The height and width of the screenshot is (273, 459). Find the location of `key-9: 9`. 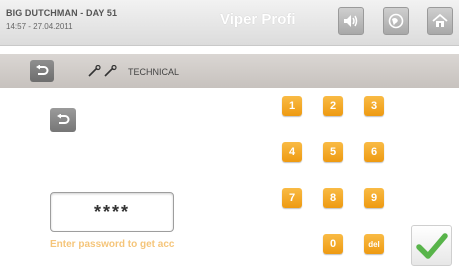

key-9: 9 is located at coordinates (374, 198).